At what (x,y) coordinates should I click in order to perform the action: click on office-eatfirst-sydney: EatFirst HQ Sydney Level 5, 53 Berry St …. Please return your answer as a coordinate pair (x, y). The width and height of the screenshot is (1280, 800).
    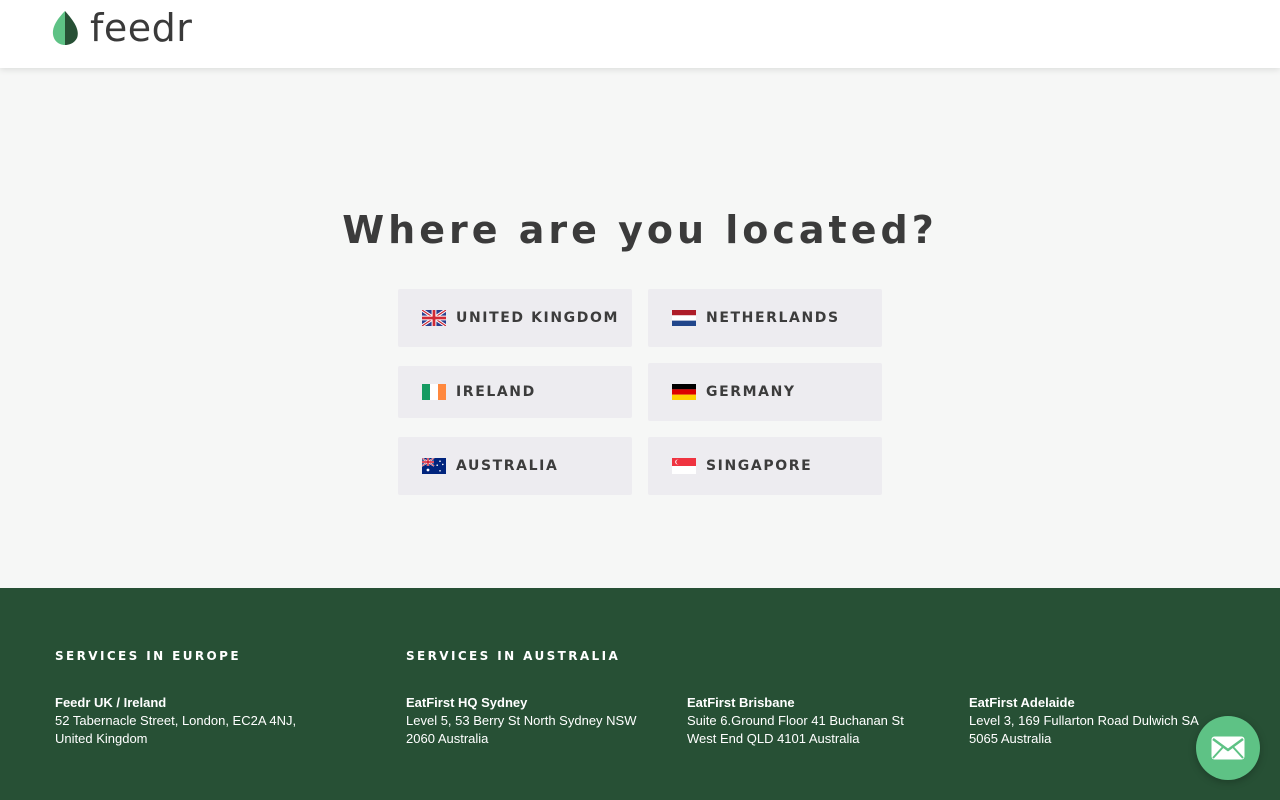
    Looking at the image, I should click on (541, 721).